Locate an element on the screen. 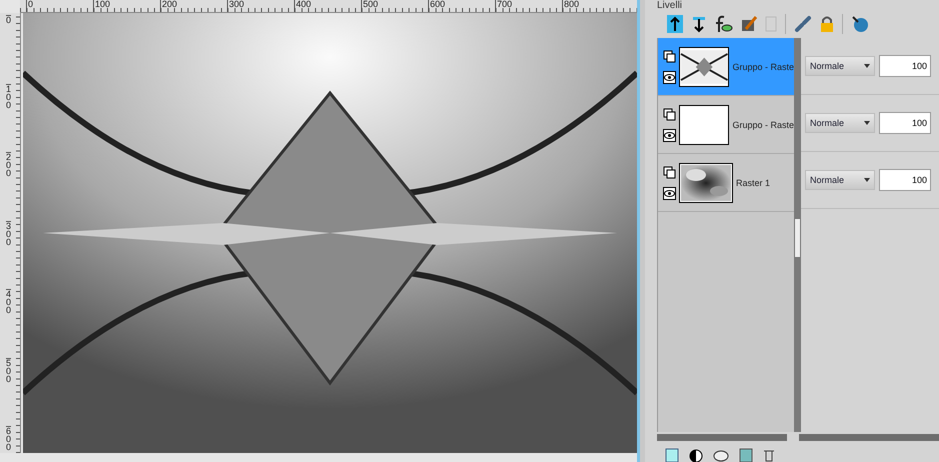  ruler-label: 800 is located at coordinates (595, 6).